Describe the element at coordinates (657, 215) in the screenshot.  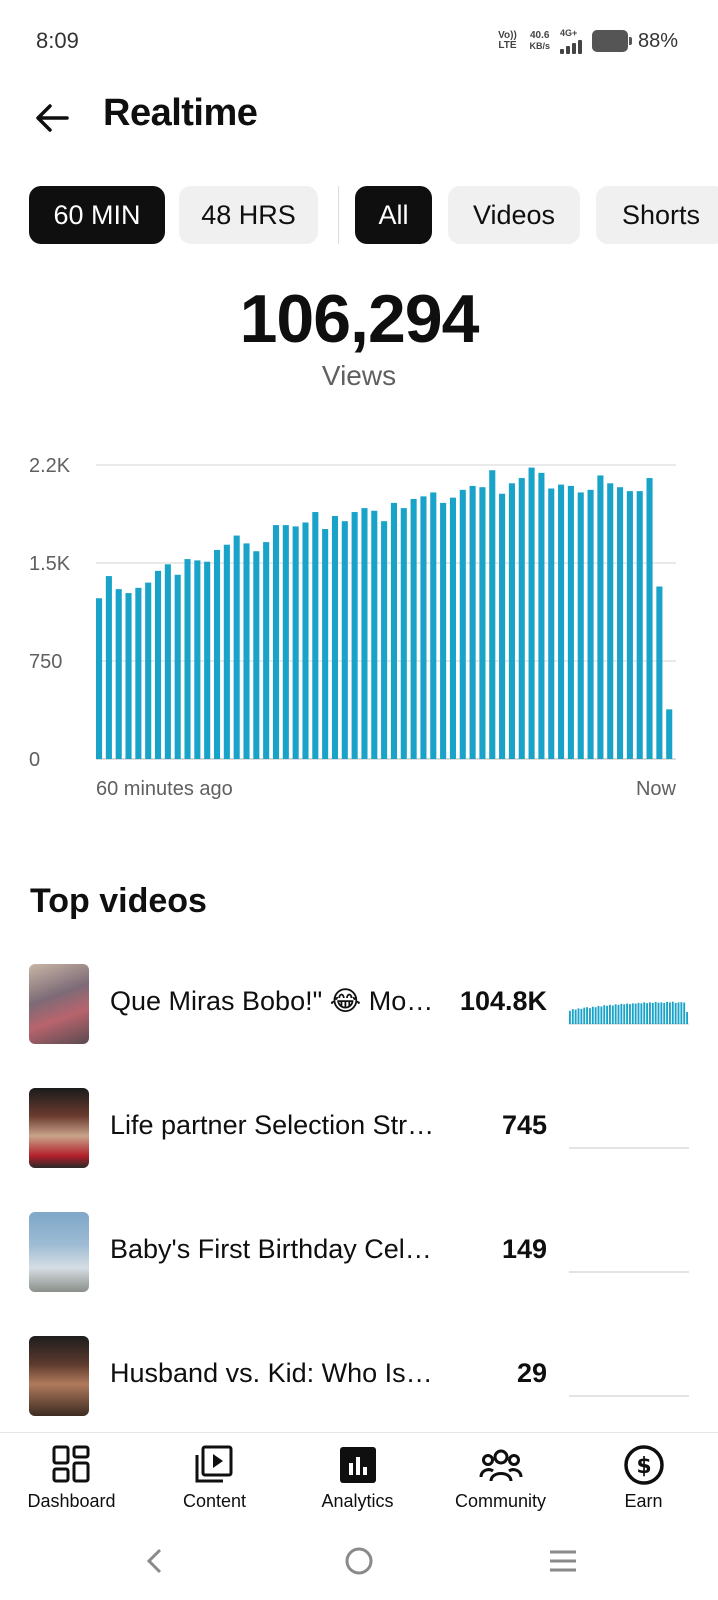
I see `chip-shorts: Shorts` at that location.